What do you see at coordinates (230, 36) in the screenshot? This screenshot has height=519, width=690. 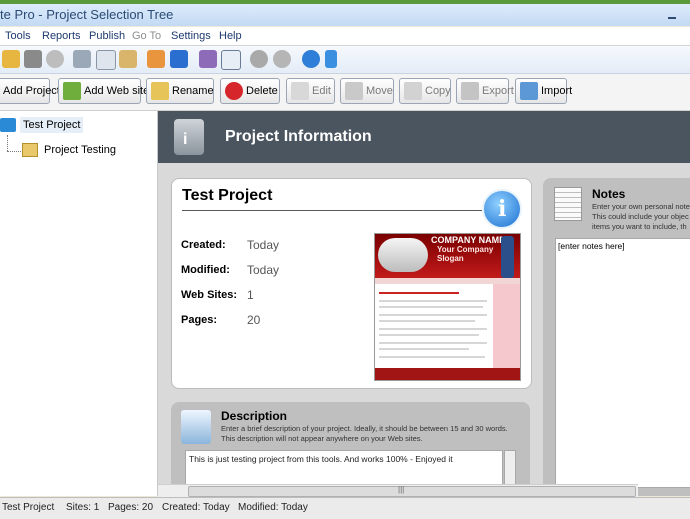 I see `menu-help: Help` at bounding box center [230, 36].